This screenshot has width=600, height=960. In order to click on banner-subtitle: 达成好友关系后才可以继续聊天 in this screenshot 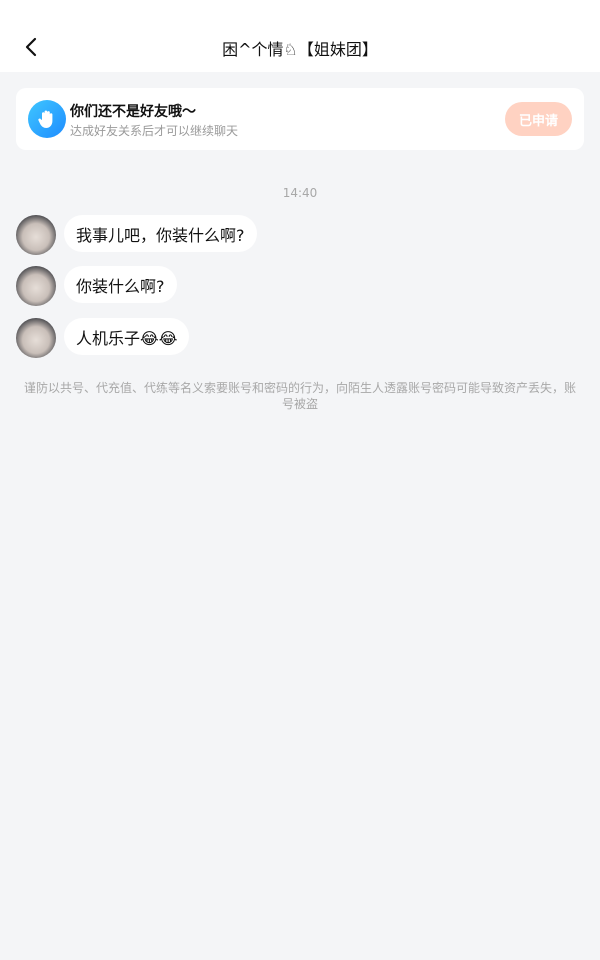, I will do `click(154, 131)`.